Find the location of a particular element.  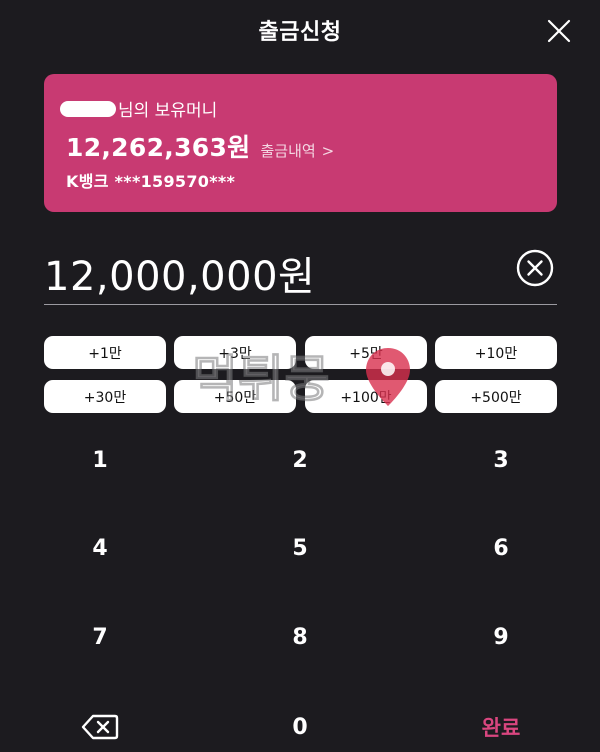

amount-field: 12,000,000원 is located at coordinates (300, 271).